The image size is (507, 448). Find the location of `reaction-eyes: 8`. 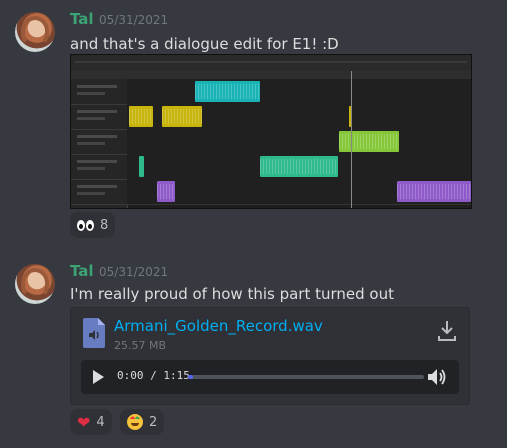

reaction-eyes: 8 is located at coordinates (93, 225).